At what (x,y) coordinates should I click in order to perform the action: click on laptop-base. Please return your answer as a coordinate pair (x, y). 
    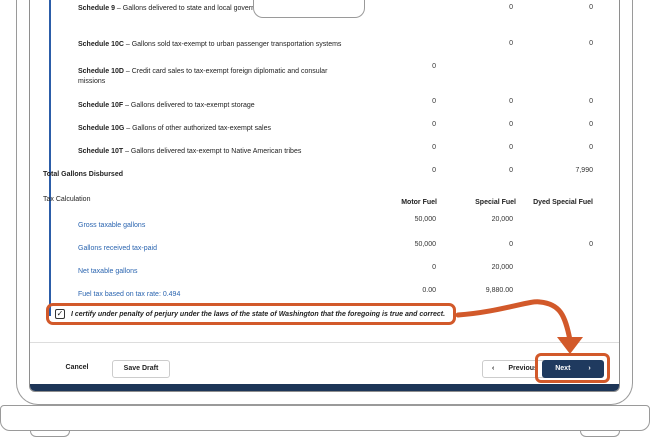
    Looking at the image, I should click on (325, 418).